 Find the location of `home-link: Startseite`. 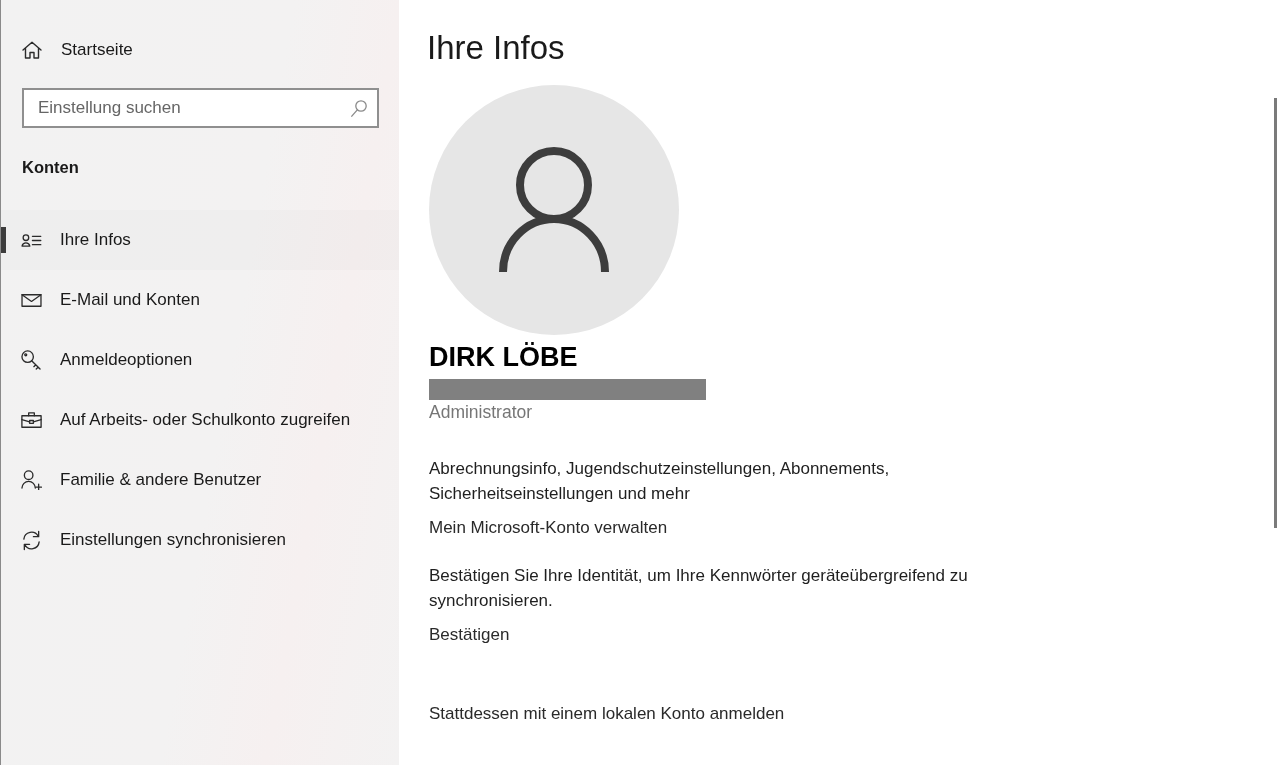

home-link: Startseite is located at coordinates (67, 50).